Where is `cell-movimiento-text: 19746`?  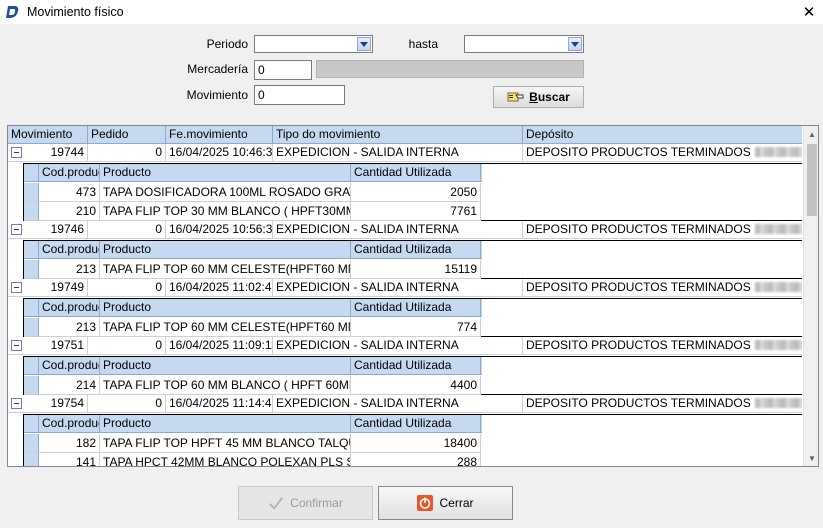
cell-movimiento-text: 19746 is located at coordinates (67, 229).